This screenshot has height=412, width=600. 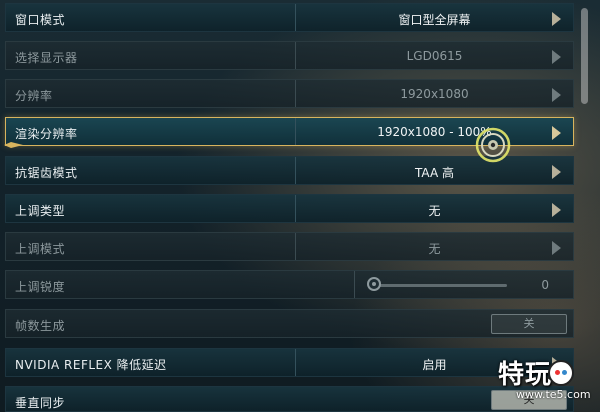 What do you see at coordinates (40, 211) in the screenshot?
I see `setting-label: 上调类型` at bounding box center [40, 211].